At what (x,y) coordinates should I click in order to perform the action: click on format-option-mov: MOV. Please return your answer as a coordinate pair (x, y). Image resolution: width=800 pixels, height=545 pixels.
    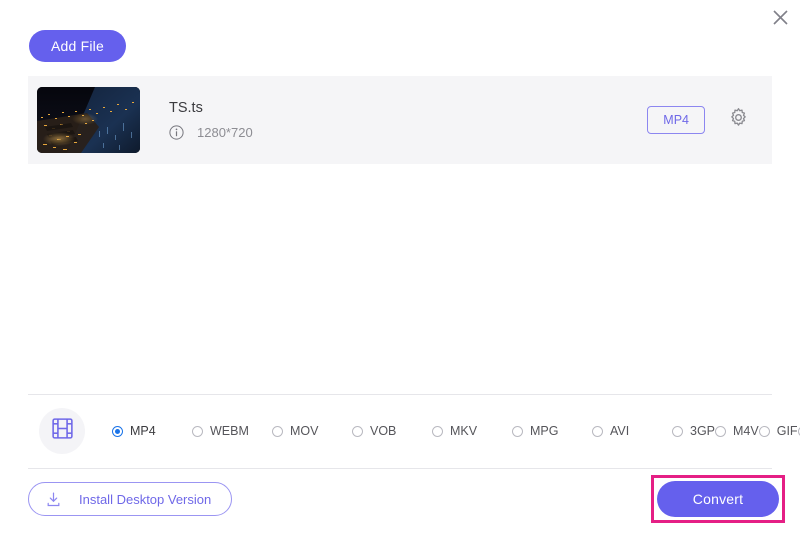
    Looking at the image, I should click on (312, 431).